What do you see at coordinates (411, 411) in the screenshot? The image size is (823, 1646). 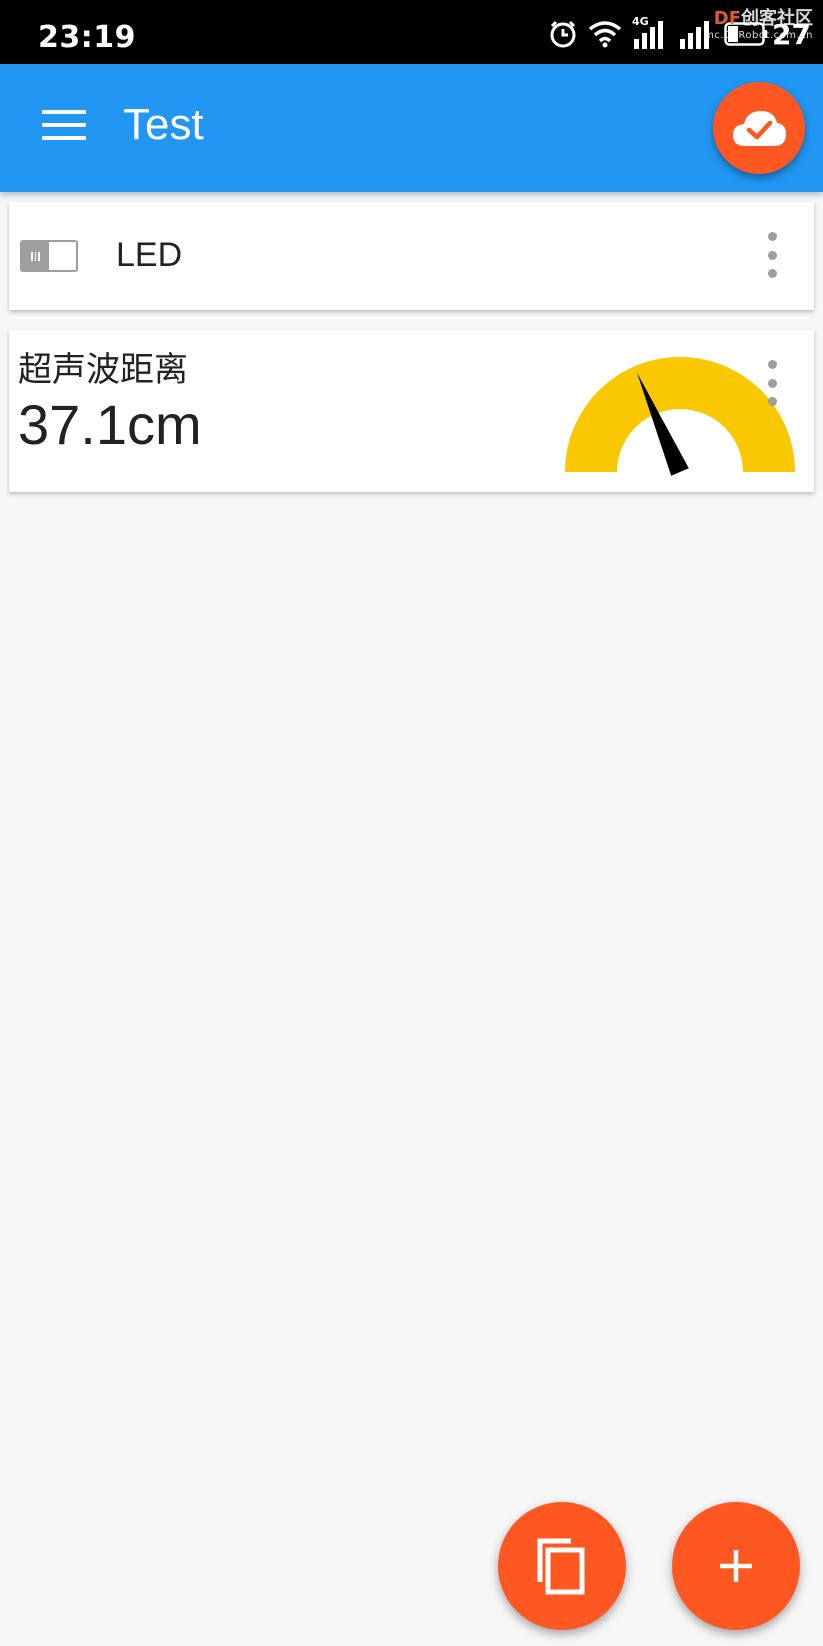 I see `distance-widget-card: 超声波距离 37.1cm` at bounding box center [411, 411].